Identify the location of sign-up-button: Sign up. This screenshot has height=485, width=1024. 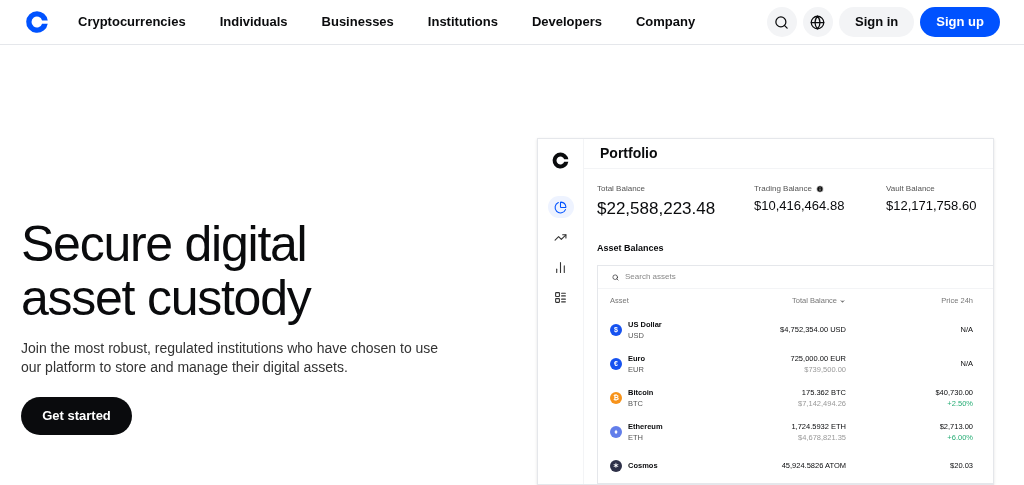
(960, 22).